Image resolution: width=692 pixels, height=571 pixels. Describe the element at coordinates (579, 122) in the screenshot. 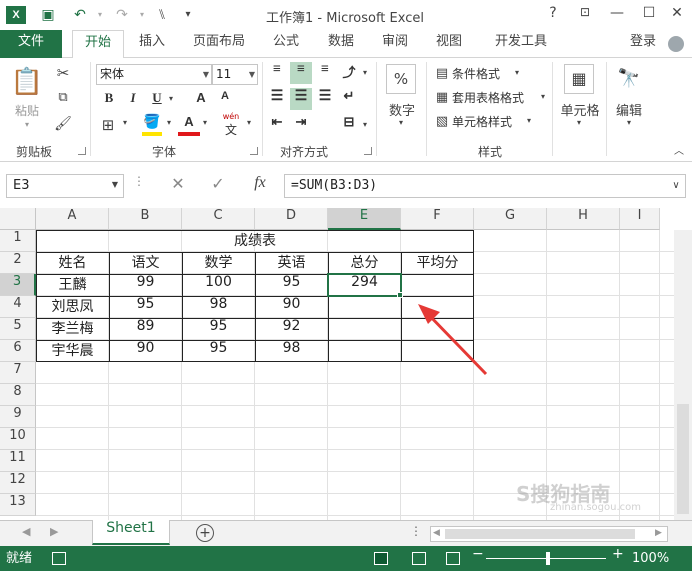

I see `cells-dropdown-icon: ▾` at that location.